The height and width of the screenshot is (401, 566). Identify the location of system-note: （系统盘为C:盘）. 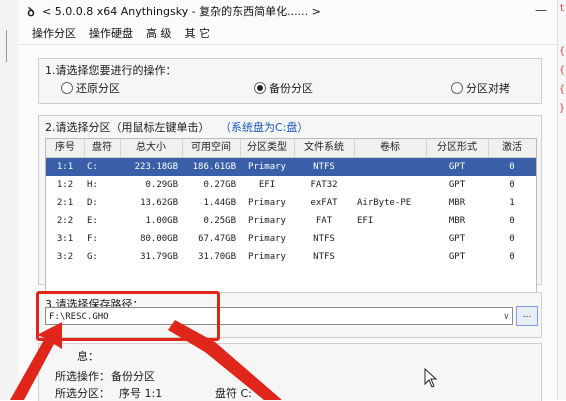
(267, 127).